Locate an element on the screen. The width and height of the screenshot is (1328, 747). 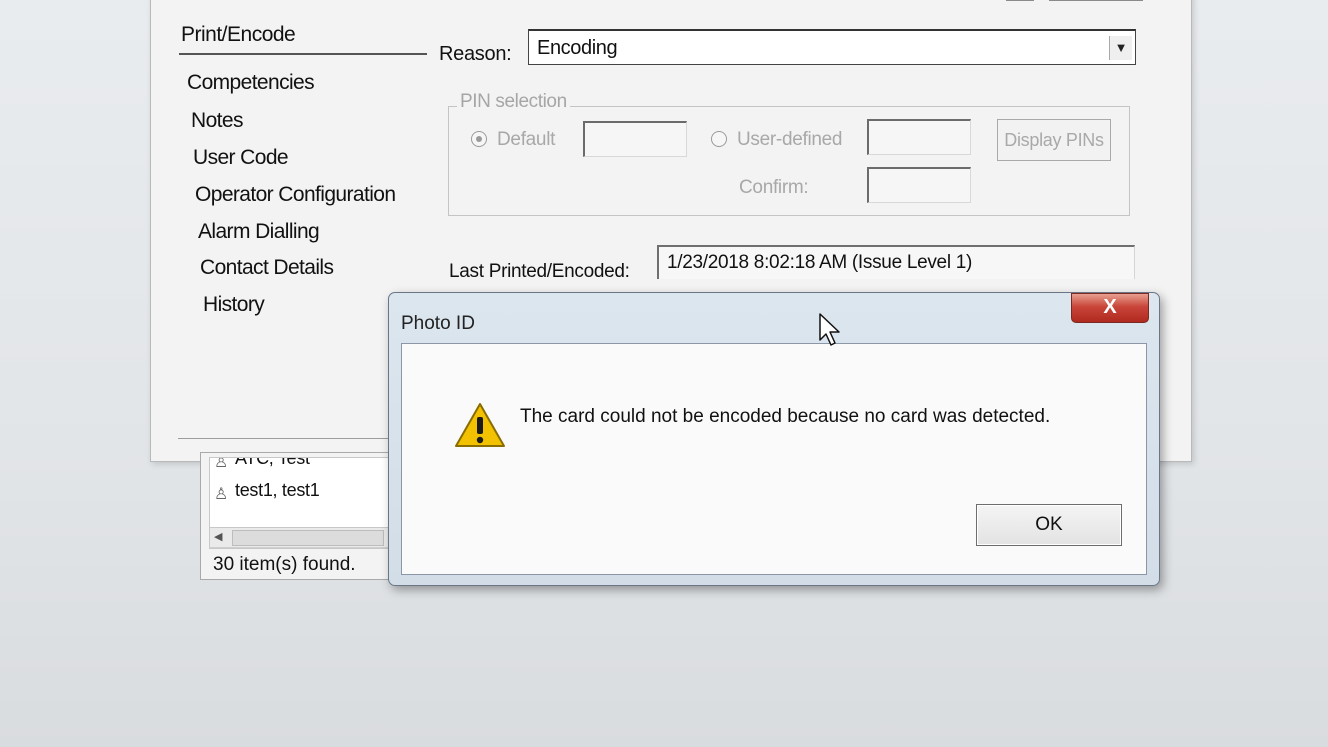
close-button: X is located at coordinates (1110, 308).